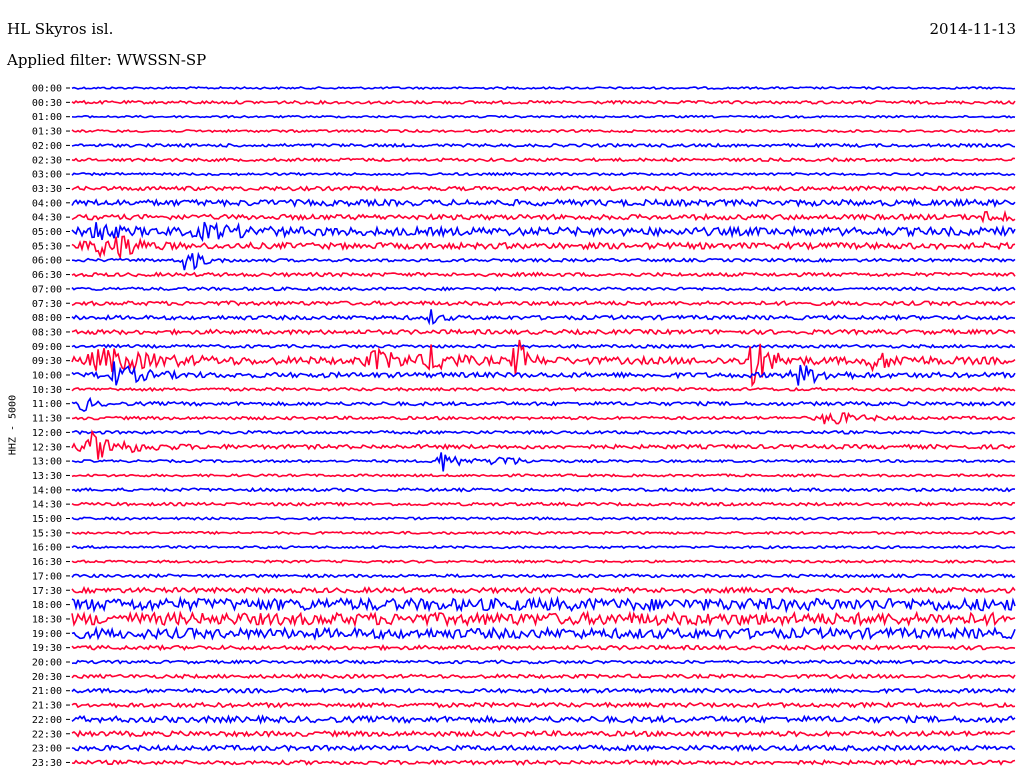 The height and width of the screenshot is (780, 1024). I want to click on tick-label-0930: 09:30, so click(47, 361).